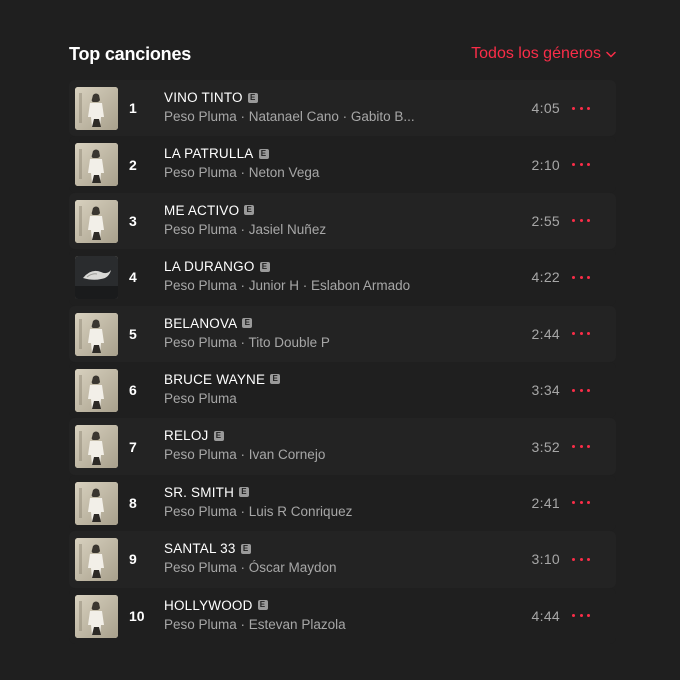  I want to click on song-title: ME ACTIVO, so click(201, 210).